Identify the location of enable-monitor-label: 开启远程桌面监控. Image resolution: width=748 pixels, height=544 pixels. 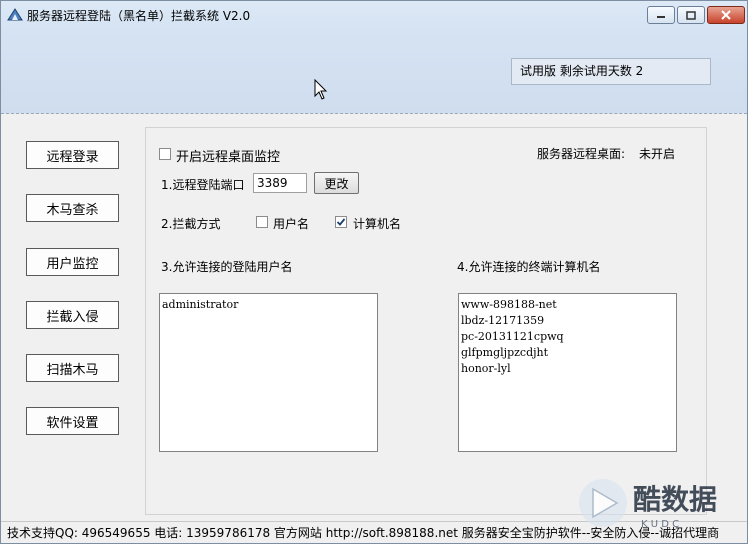
(228, 157).